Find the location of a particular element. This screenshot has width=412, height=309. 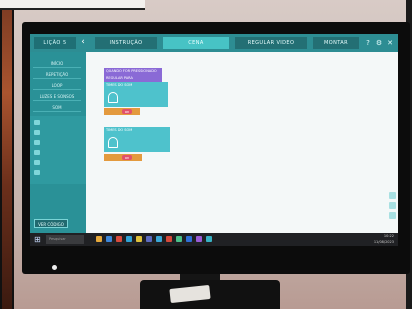

back-button: ‹ is located at coordinates (83, 43).